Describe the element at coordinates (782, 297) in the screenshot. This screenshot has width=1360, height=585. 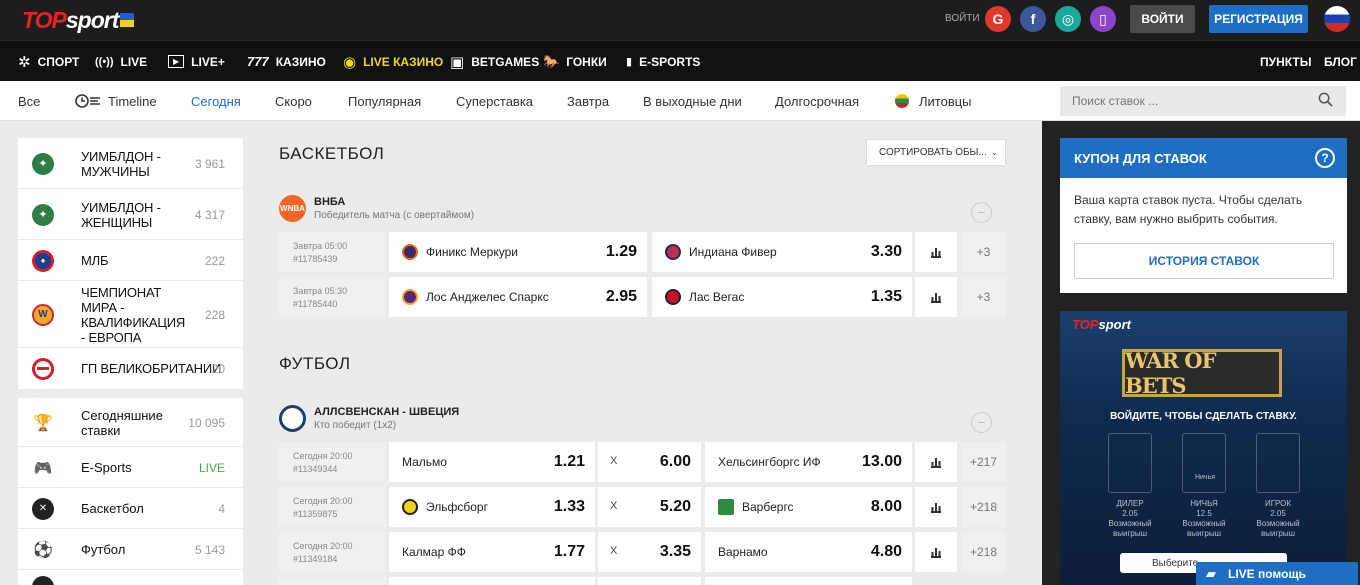
I see `odd-away: Лас Вегас 1.35` at that location.